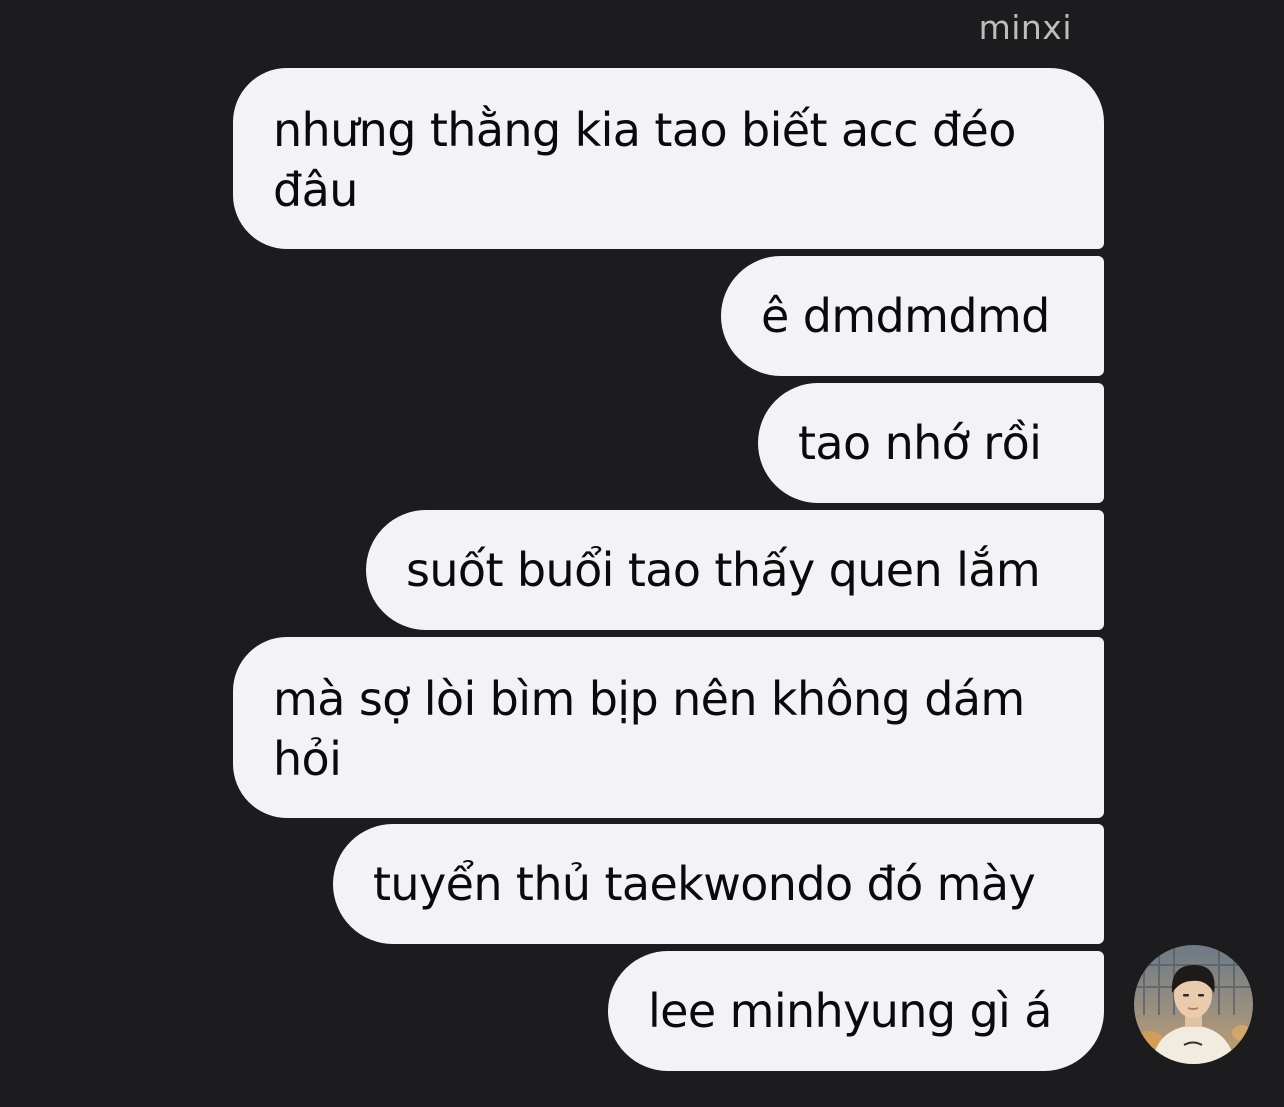 This screenshot has height=1107, width=1284. What do you see at coordinates (905, 316) in the screenshot?
I see `message-text: ê dmdmdmd` at bounding box center [905, 316].